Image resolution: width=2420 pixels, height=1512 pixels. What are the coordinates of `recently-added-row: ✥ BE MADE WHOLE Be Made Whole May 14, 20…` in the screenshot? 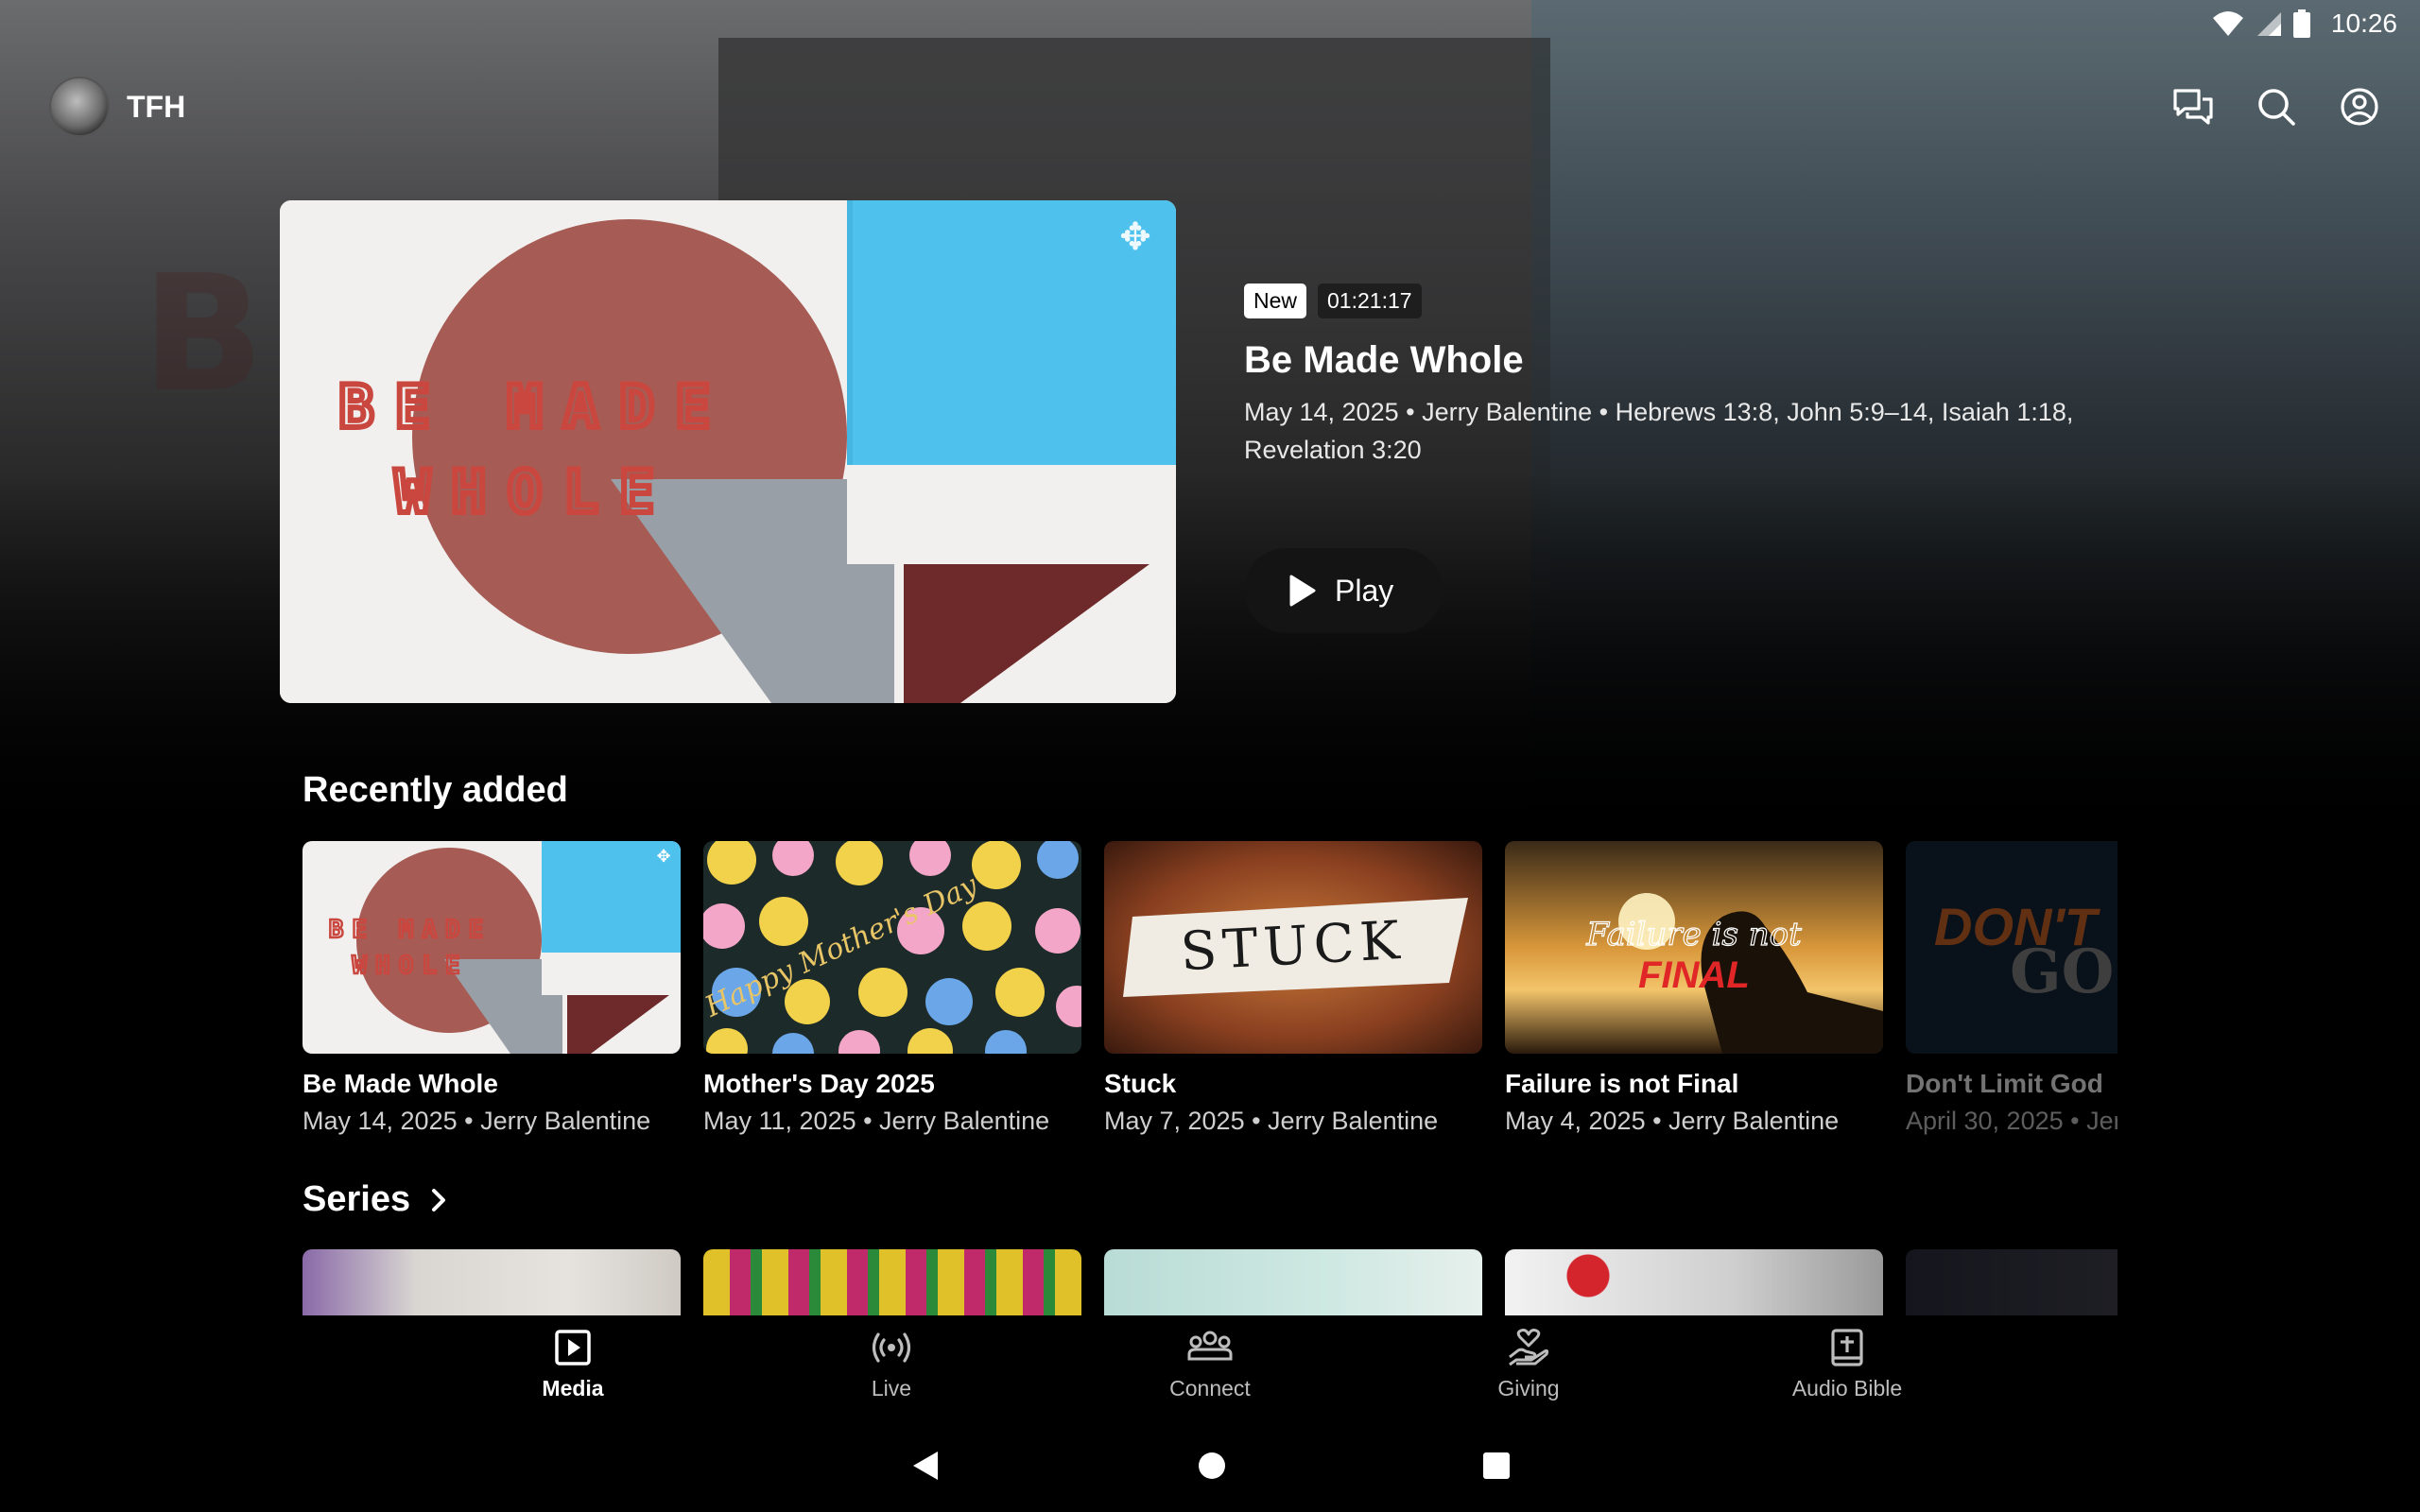 It's located at (1210, 992).